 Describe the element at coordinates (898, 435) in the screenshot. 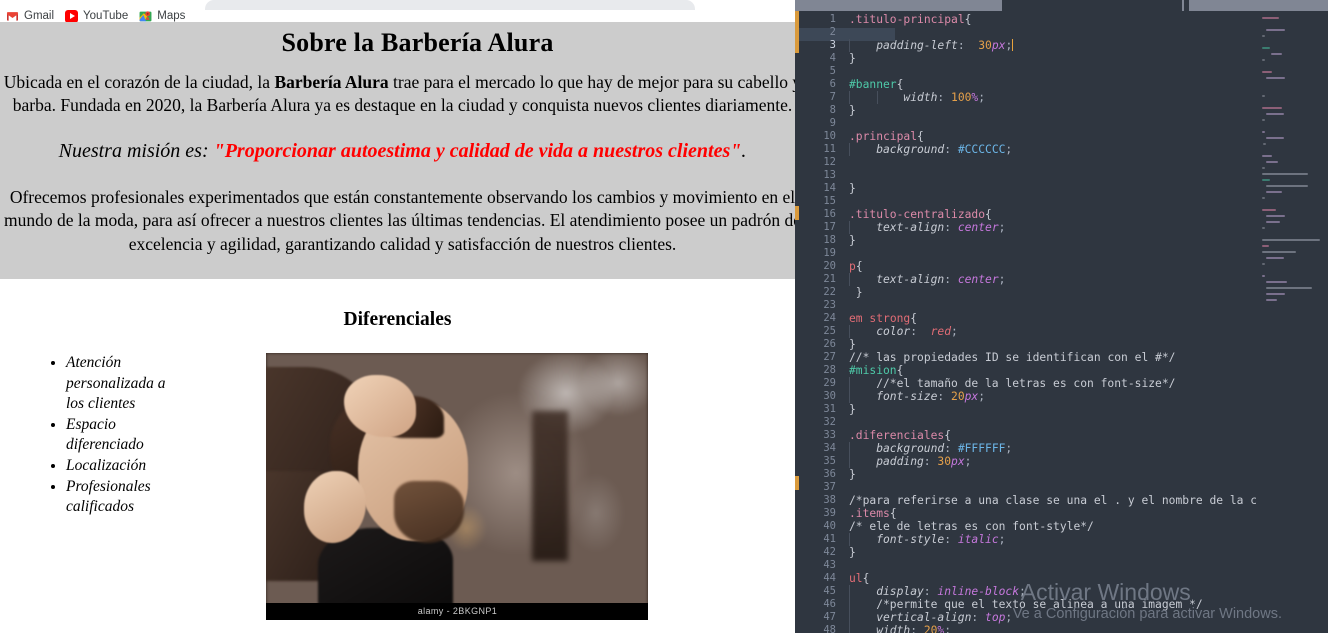

I see `code-line: .diferenciales{` at that location.